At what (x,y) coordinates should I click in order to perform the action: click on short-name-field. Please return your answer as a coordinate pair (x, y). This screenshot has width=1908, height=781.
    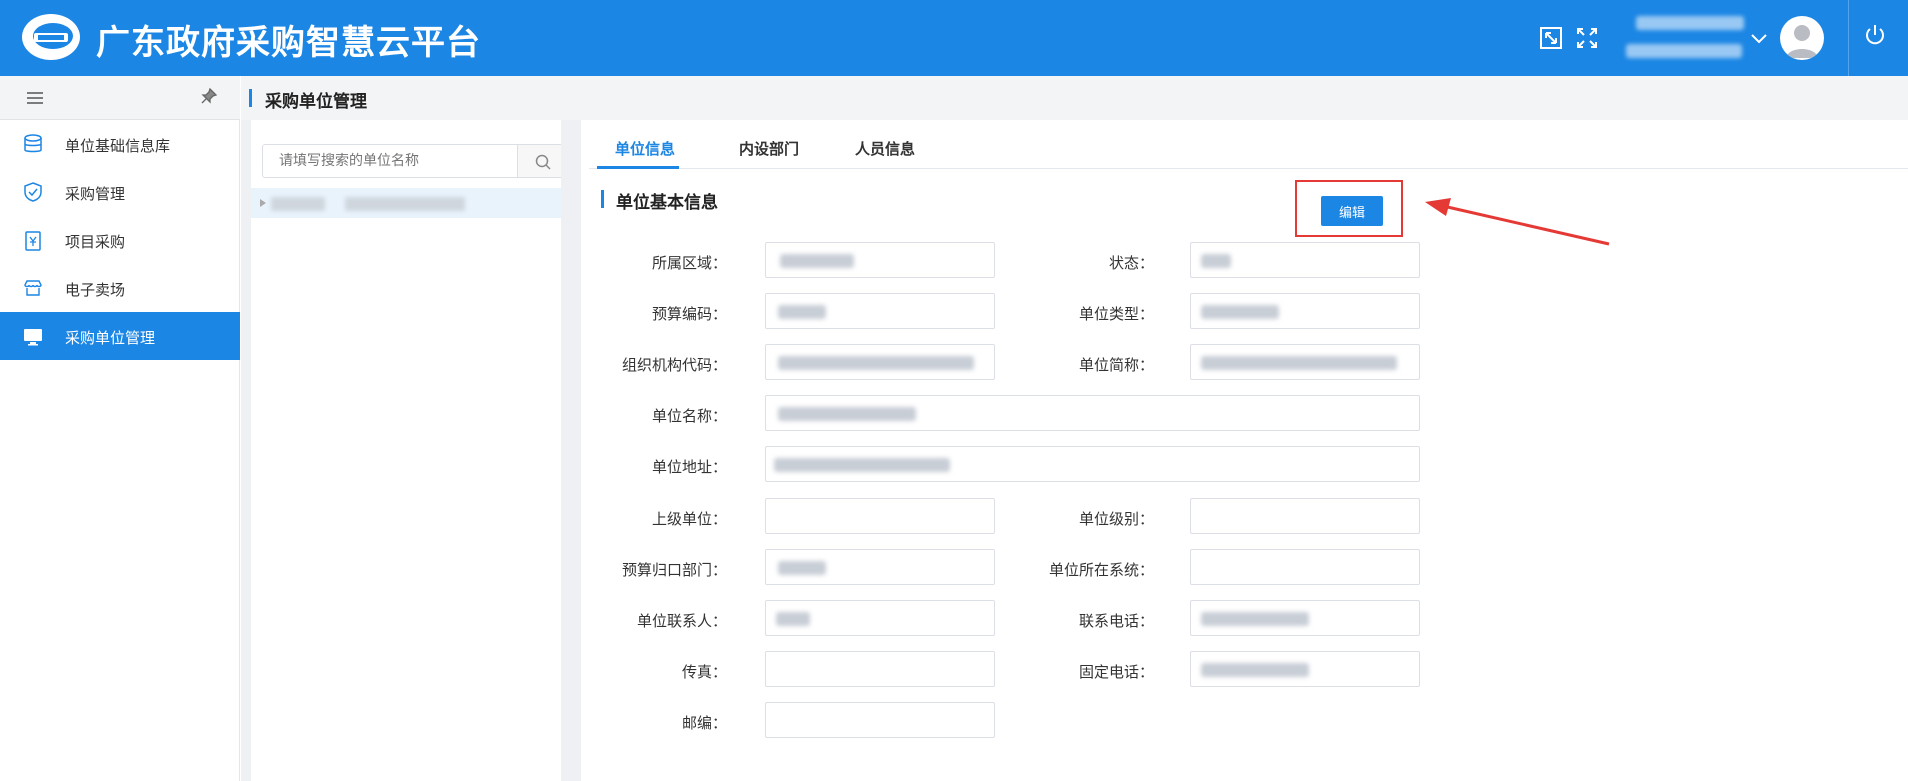
    Looking at the image, I should click on (1305, 362).